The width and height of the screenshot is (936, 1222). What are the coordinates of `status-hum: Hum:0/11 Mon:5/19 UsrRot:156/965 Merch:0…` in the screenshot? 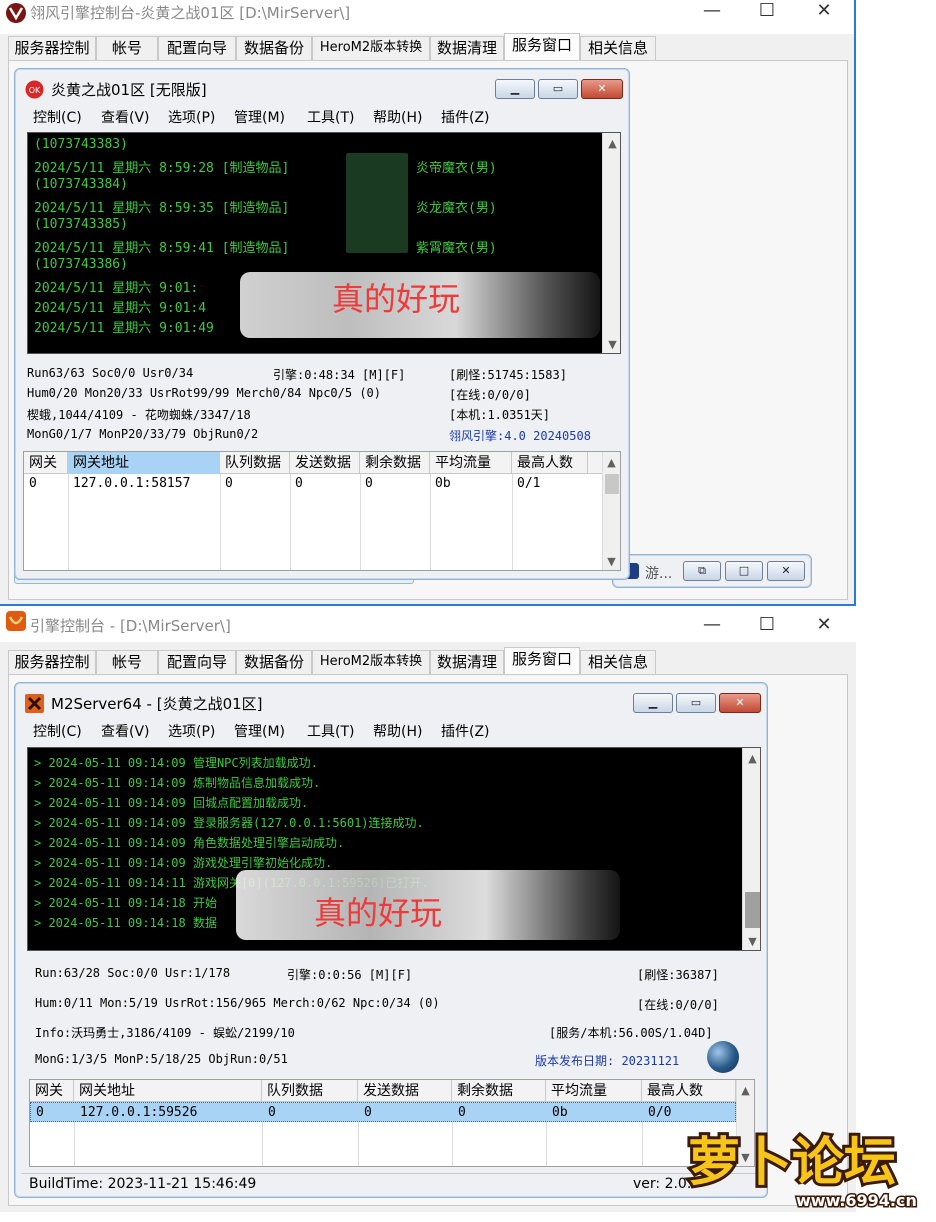 It's located at (237, 1003).